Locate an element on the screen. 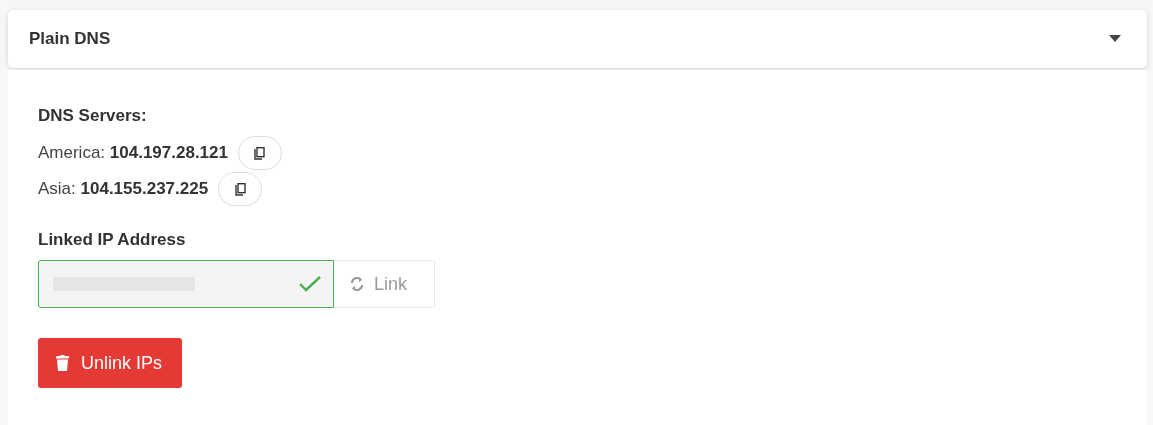 The image size is (1153, 425). panel-header: Plain DNS is located at coordinates (577, 39).